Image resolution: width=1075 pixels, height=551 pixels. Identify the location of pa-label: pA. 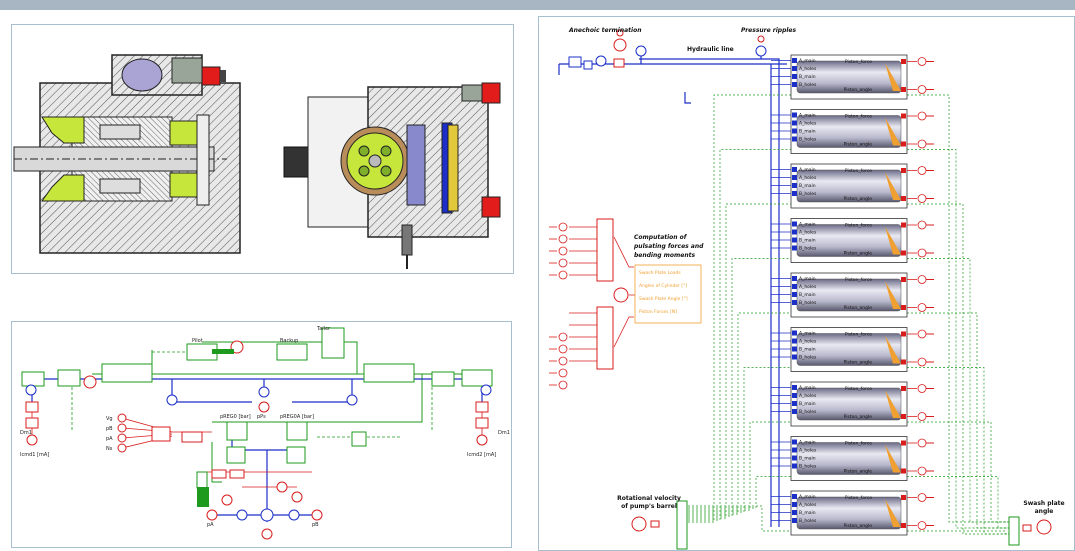
(109, 439).